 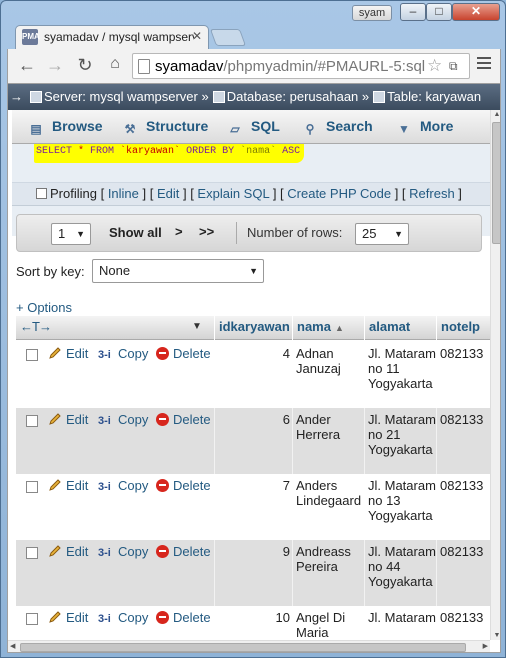 What do you see at coordinates (36, 97) in the screenshot?
I see `server-icon` at bounding box center [36, 97].